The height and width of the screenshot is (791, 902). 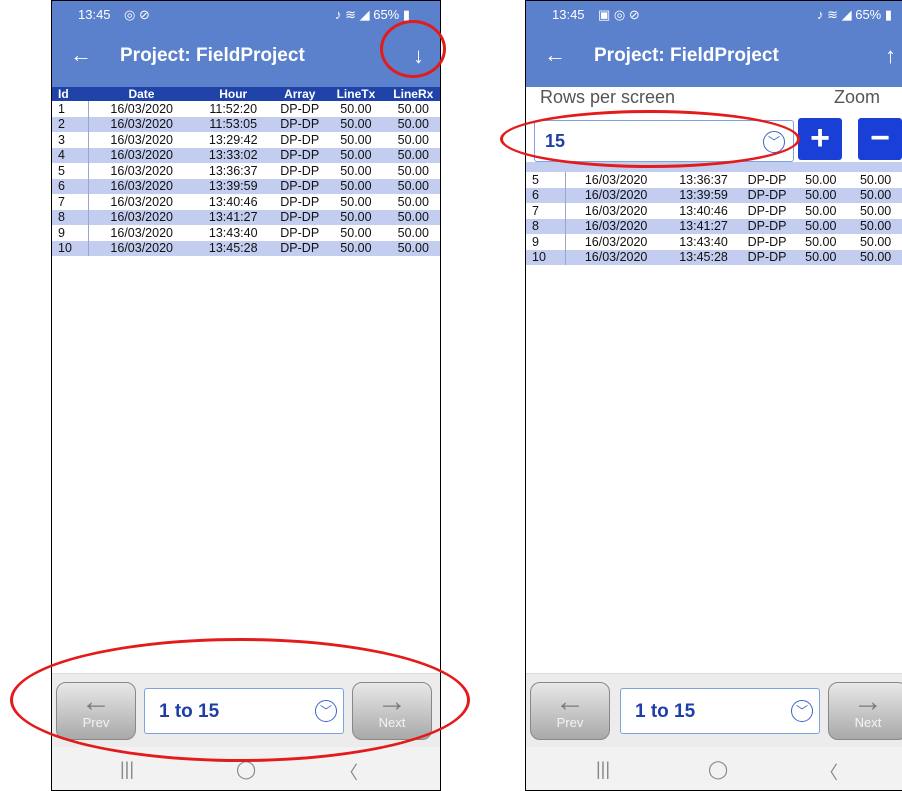 I want to click on table-row: 2 16/03/2020 11:53:05 DP-DP 50.00 50.00, so click(x=246, y=124).